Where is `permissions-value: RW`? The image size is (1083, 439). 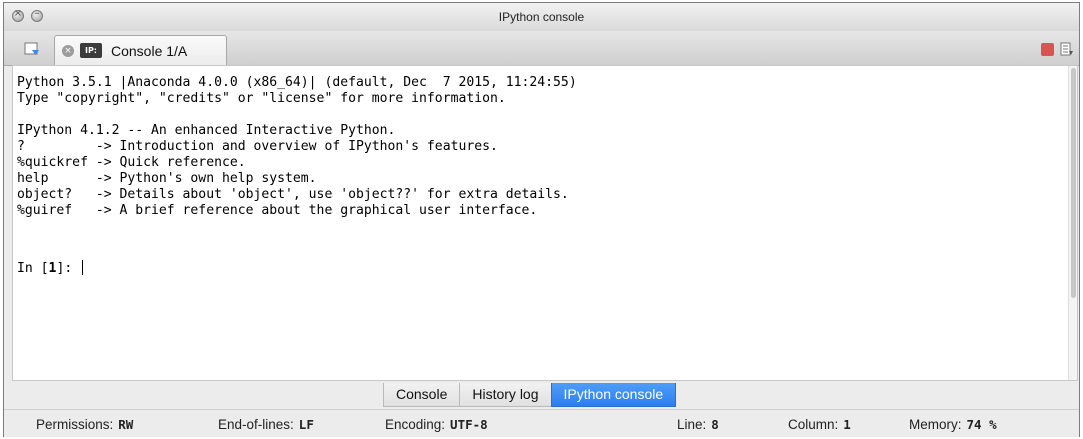
permissions-value: RW is located at coordinates (126, 424).